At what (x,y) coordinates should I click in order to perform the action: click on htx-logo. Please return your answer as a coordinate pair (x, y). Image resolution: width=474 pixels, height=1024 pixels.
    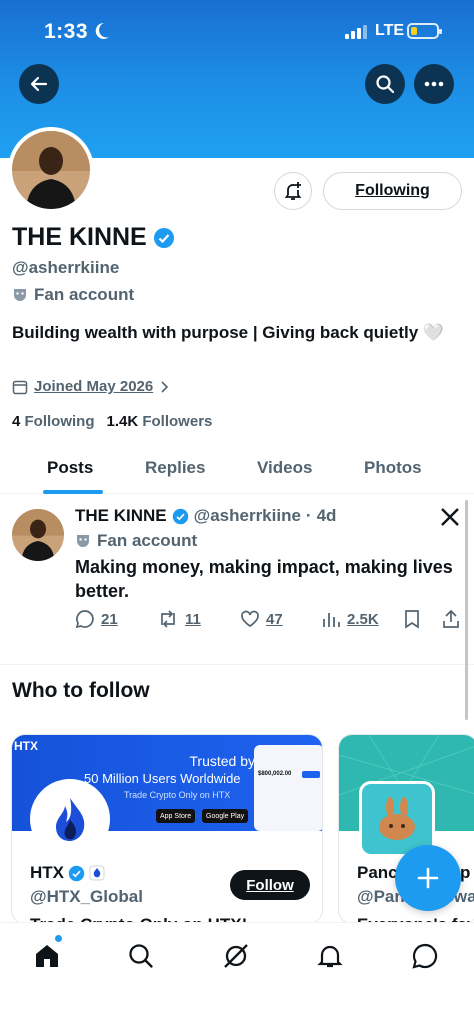
    Looking at the image, I should click on (70, 819).